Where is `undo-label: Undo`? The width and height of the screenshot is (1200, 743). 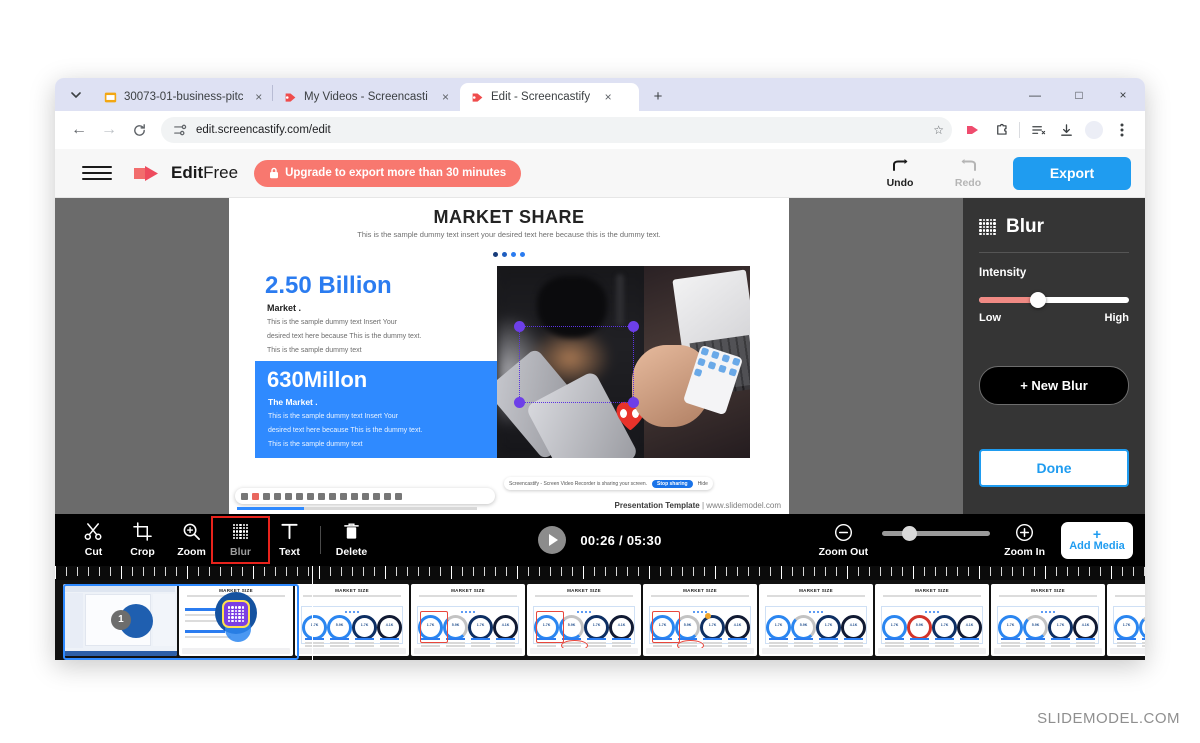
undo-label: Undo is located at coordinates (900, 183).